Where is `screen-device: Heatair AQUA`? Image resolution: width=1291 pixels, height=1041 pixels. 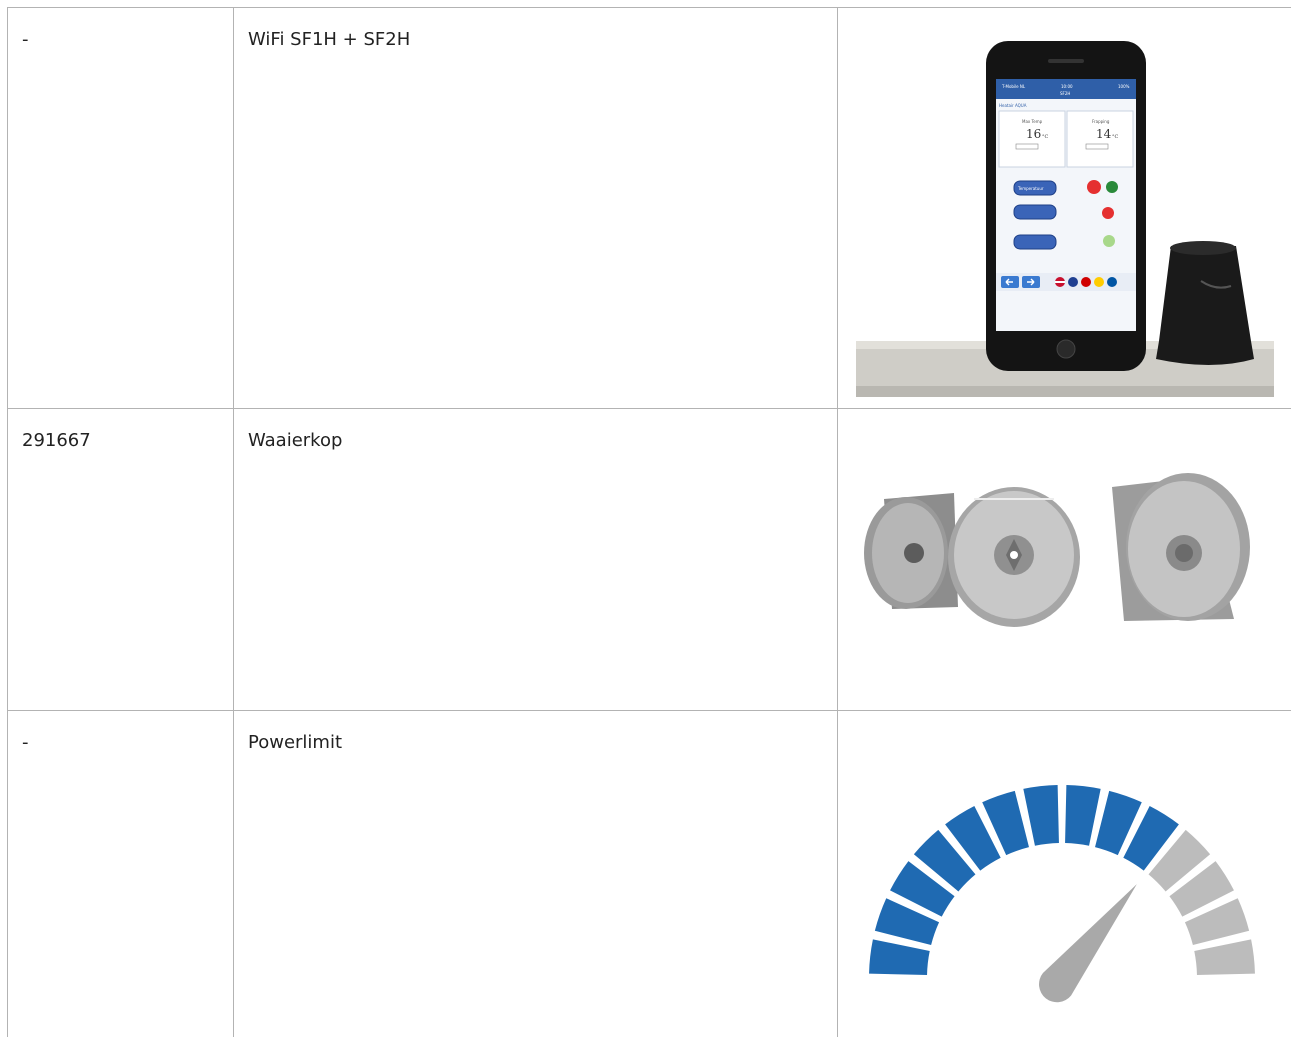 screen-device: Heatair AQUA is located at coordinates (1013, 105).